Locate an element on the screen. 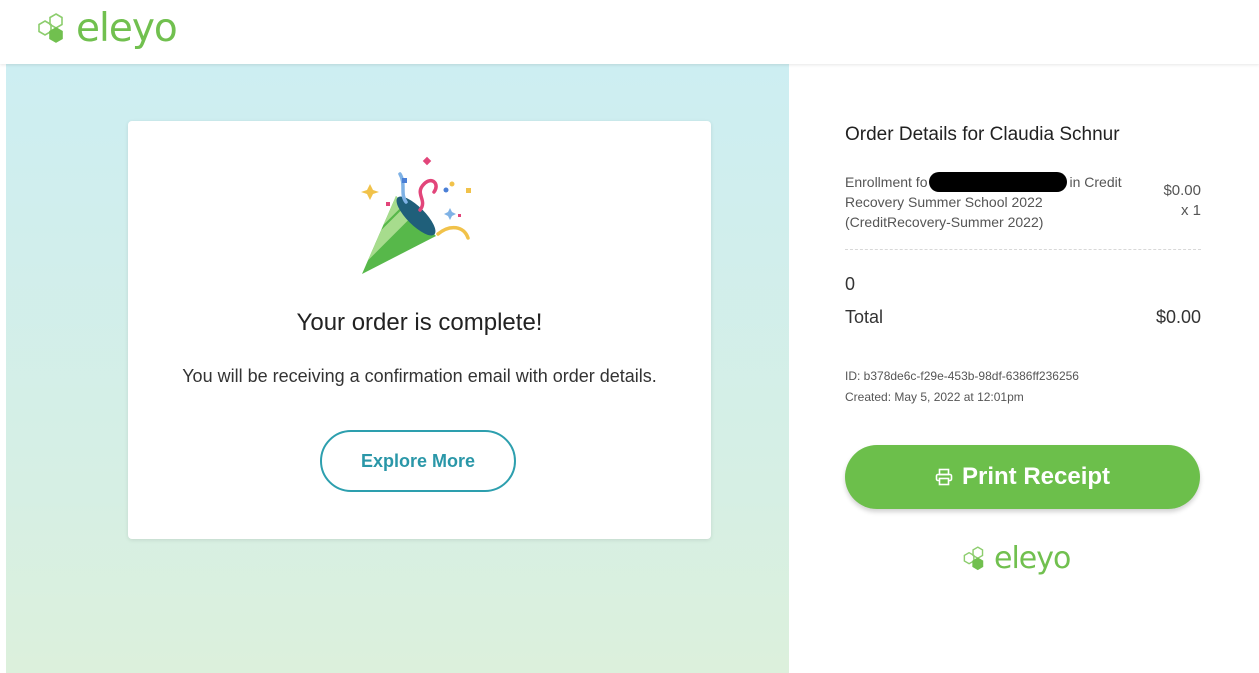 This screenshot has width=1259, height=673. printer-icon is located at coordinates (944, 477).